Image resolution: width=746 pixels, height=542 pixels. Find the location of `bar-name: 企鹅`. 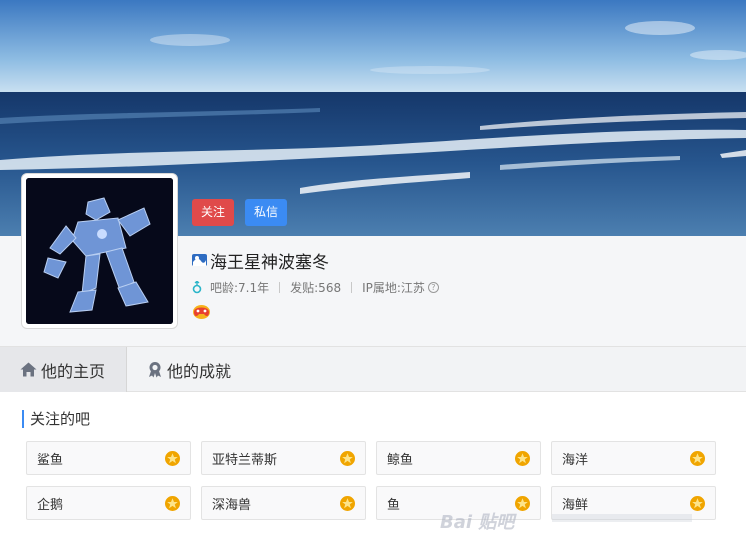

bar-name: 企鹅 is located at coordinates (50, 505).